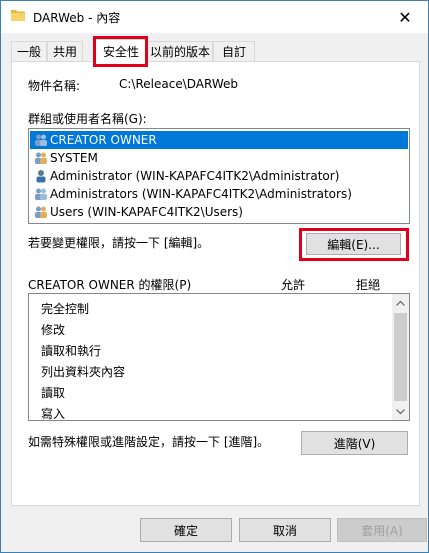 This screenshot has height=553, width=429. Describe the element at coordinates (103, 140) in the screenshot. I see `list-item-label: CREATOR OWNER` at that location.